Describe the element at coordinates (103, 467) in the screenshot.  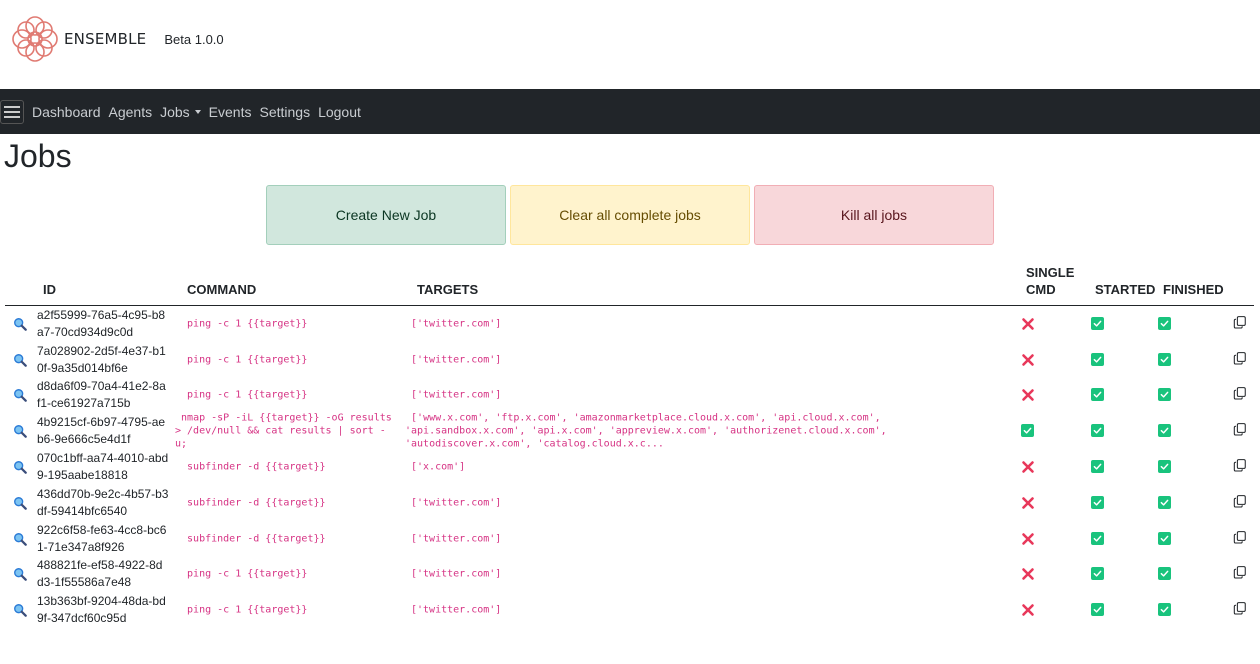
I see `job-id: 070c1bff-aa74-4010-abd9-195aabe18818` at that location.